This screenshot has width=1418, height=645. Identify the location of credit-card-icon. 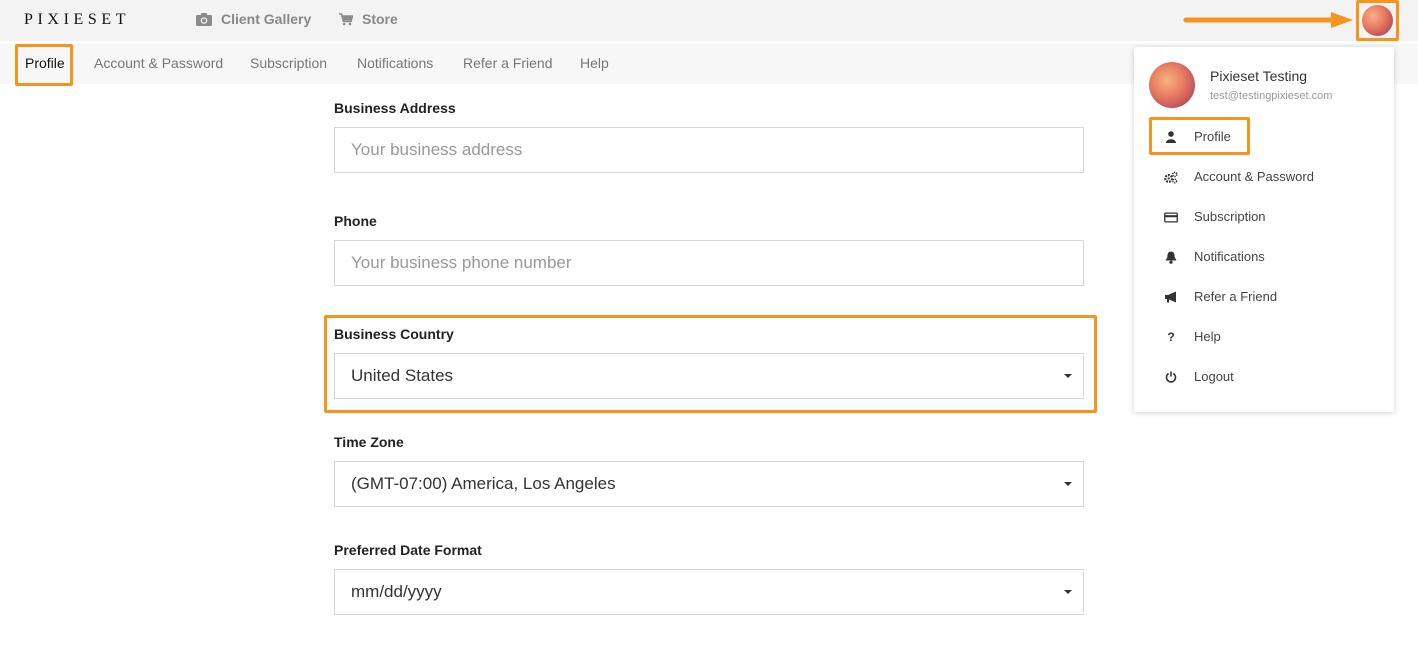
(1171, 217).